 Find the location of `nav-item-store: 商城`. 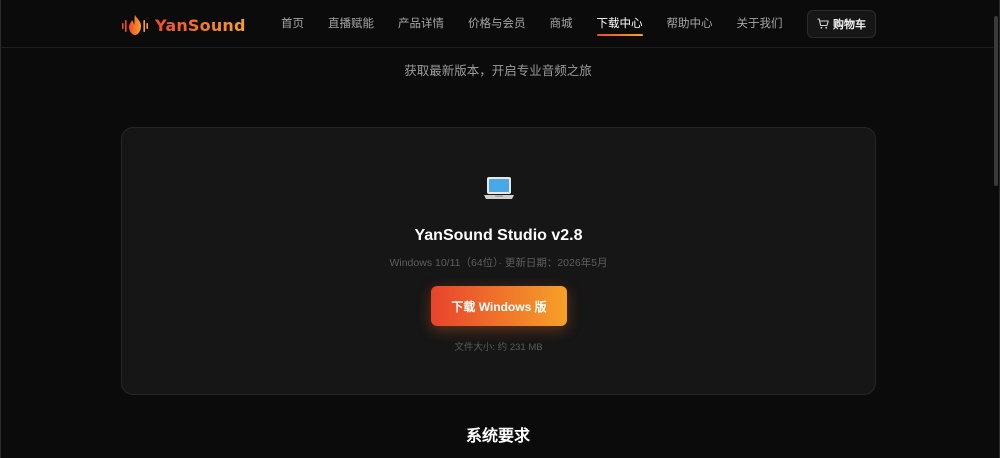

nav-item-store: 商城 is located at coordinates (561, 24).